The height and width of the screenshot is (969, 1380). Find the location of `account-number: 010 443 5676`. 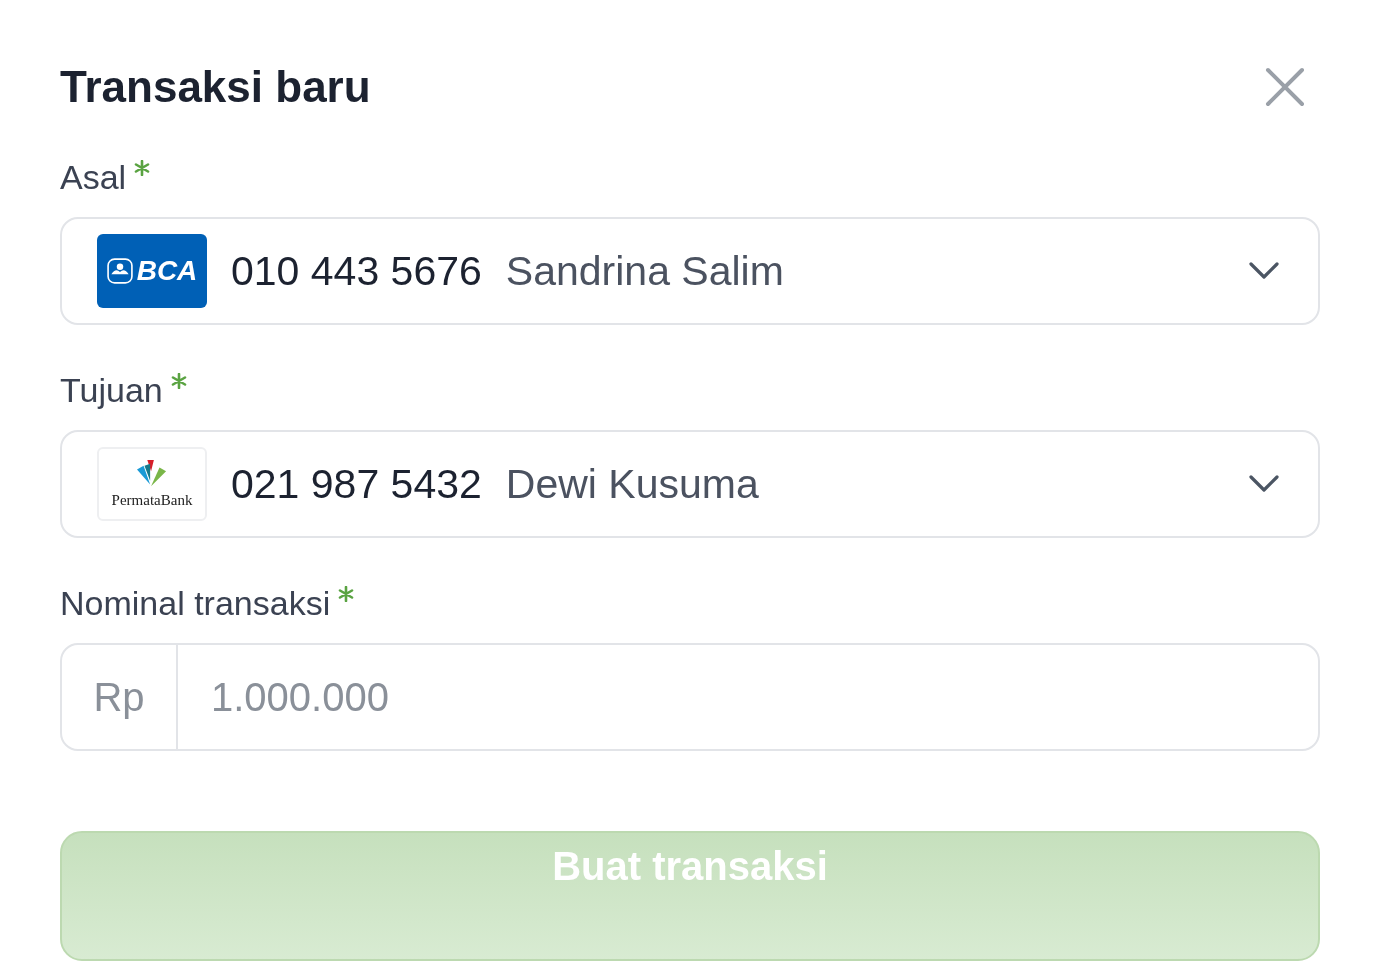

account-number: 010 443 5676 is located at coordinates (356, 271).